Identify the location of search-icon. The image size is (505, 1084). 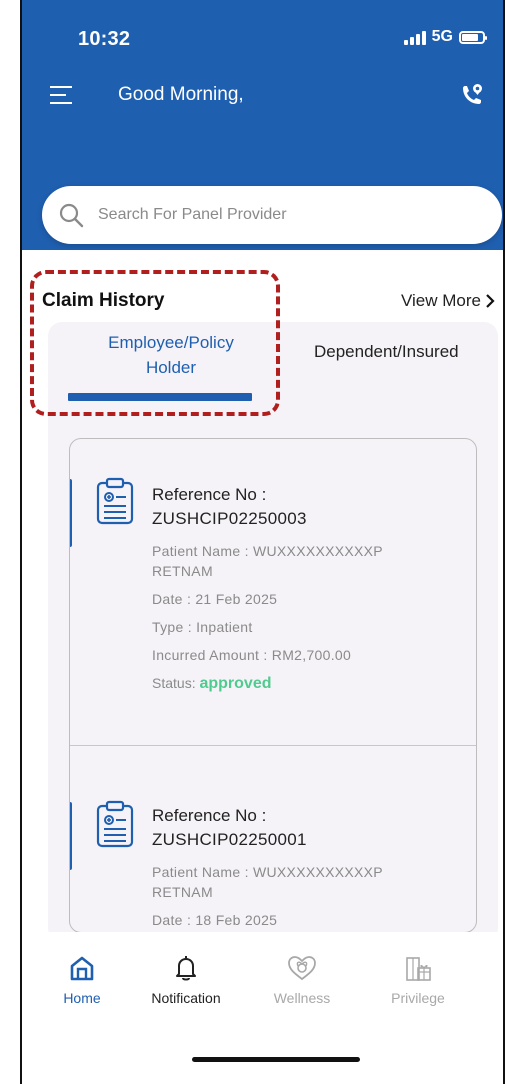
(71, 215).